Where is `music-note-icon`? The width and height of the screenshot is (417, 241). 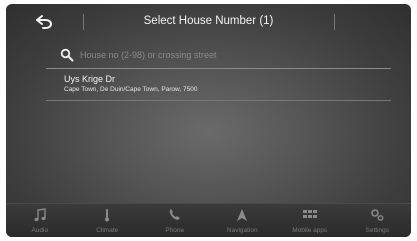
music-note-icon is located at coordinates (40, 215).